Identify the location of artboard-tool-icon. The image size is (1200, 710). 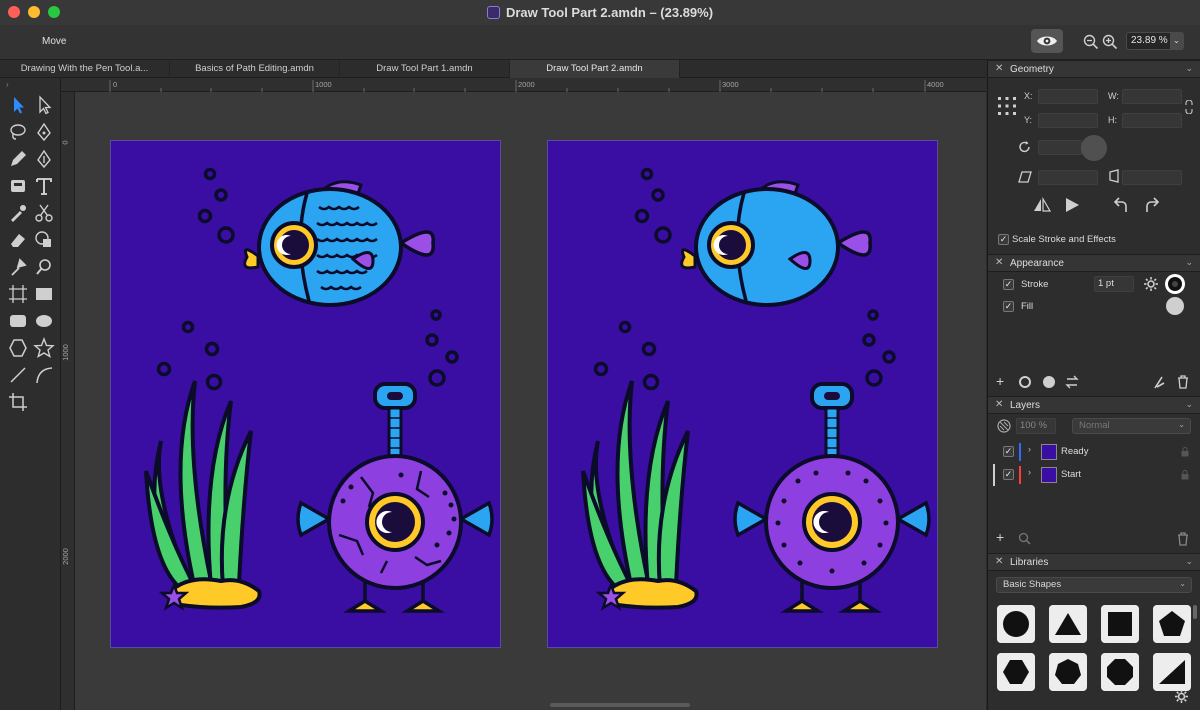
(18, 294).